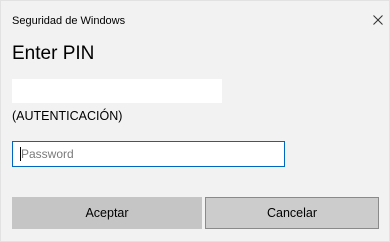  What do you see at coordinates (20, 154) in the screenshot?
I see `text-caret` at bounding box center [20, 154].